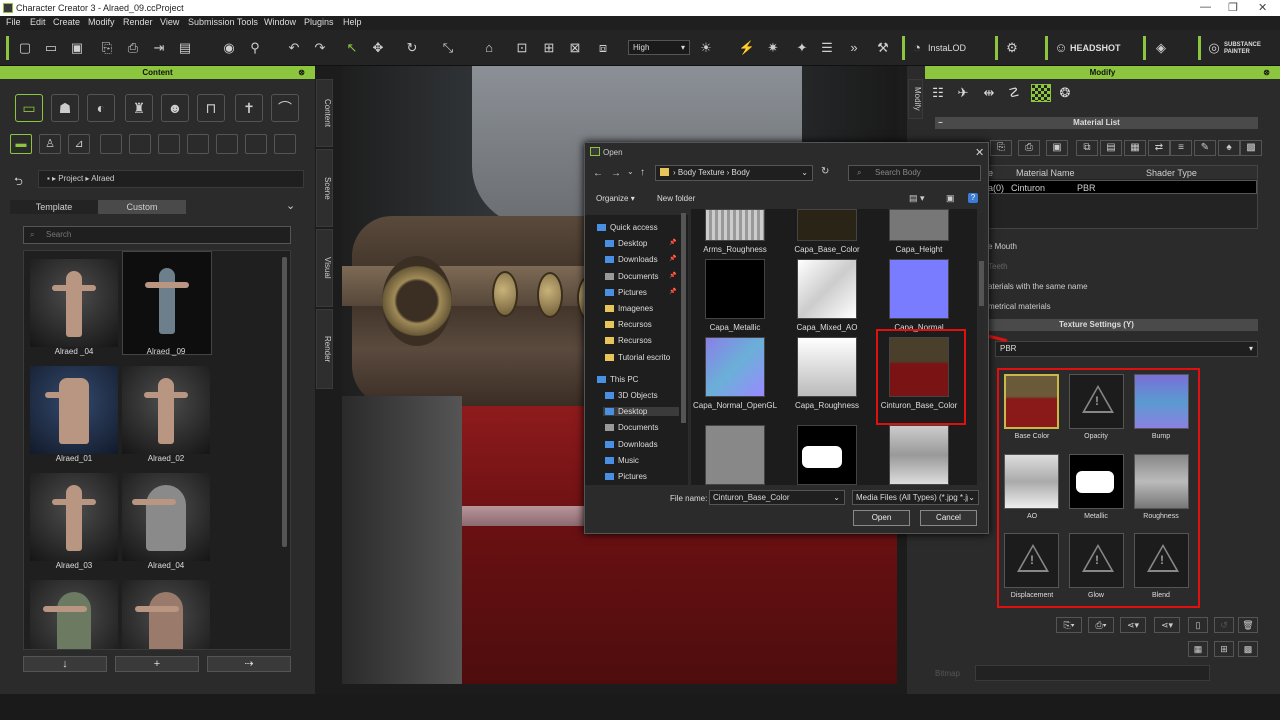 Image resolution: width=1280 pixels, height=720 pixels. Describe the element at coordinates (1161, 401) in the screenshot. I see `bump-slot` at that location.